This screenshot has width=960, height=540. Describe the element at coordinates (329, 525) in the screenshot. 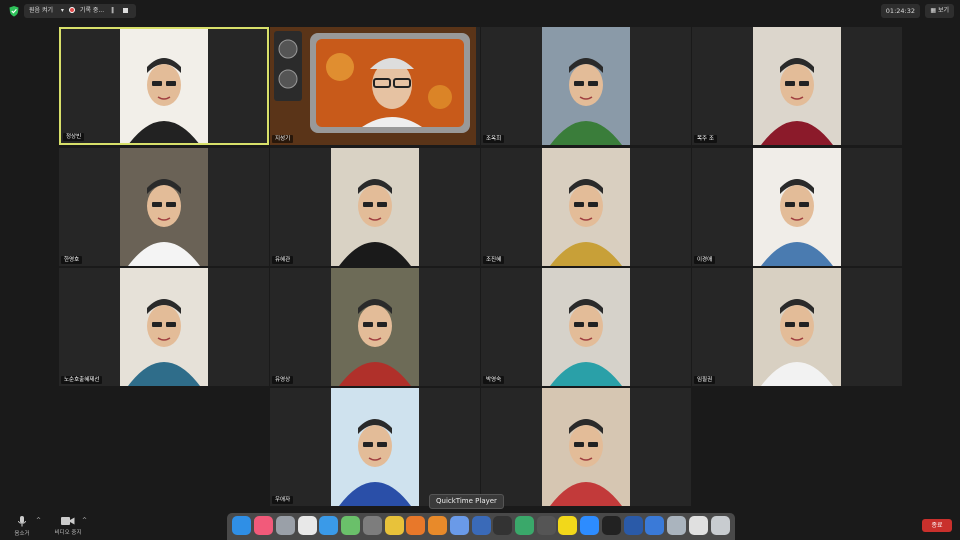

I see `safari-icon` at that location.